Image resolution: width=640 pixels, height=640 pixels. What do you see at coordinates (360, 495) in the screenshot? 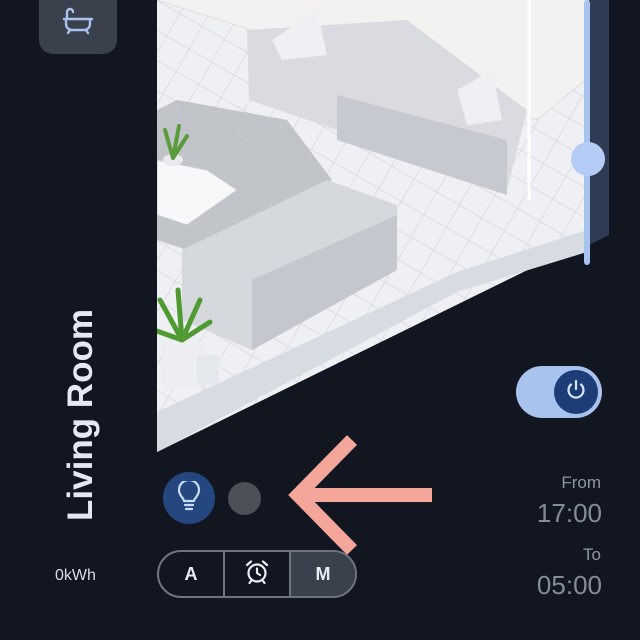
I see `arrow-left-icon` at bounding box center [360, 495].